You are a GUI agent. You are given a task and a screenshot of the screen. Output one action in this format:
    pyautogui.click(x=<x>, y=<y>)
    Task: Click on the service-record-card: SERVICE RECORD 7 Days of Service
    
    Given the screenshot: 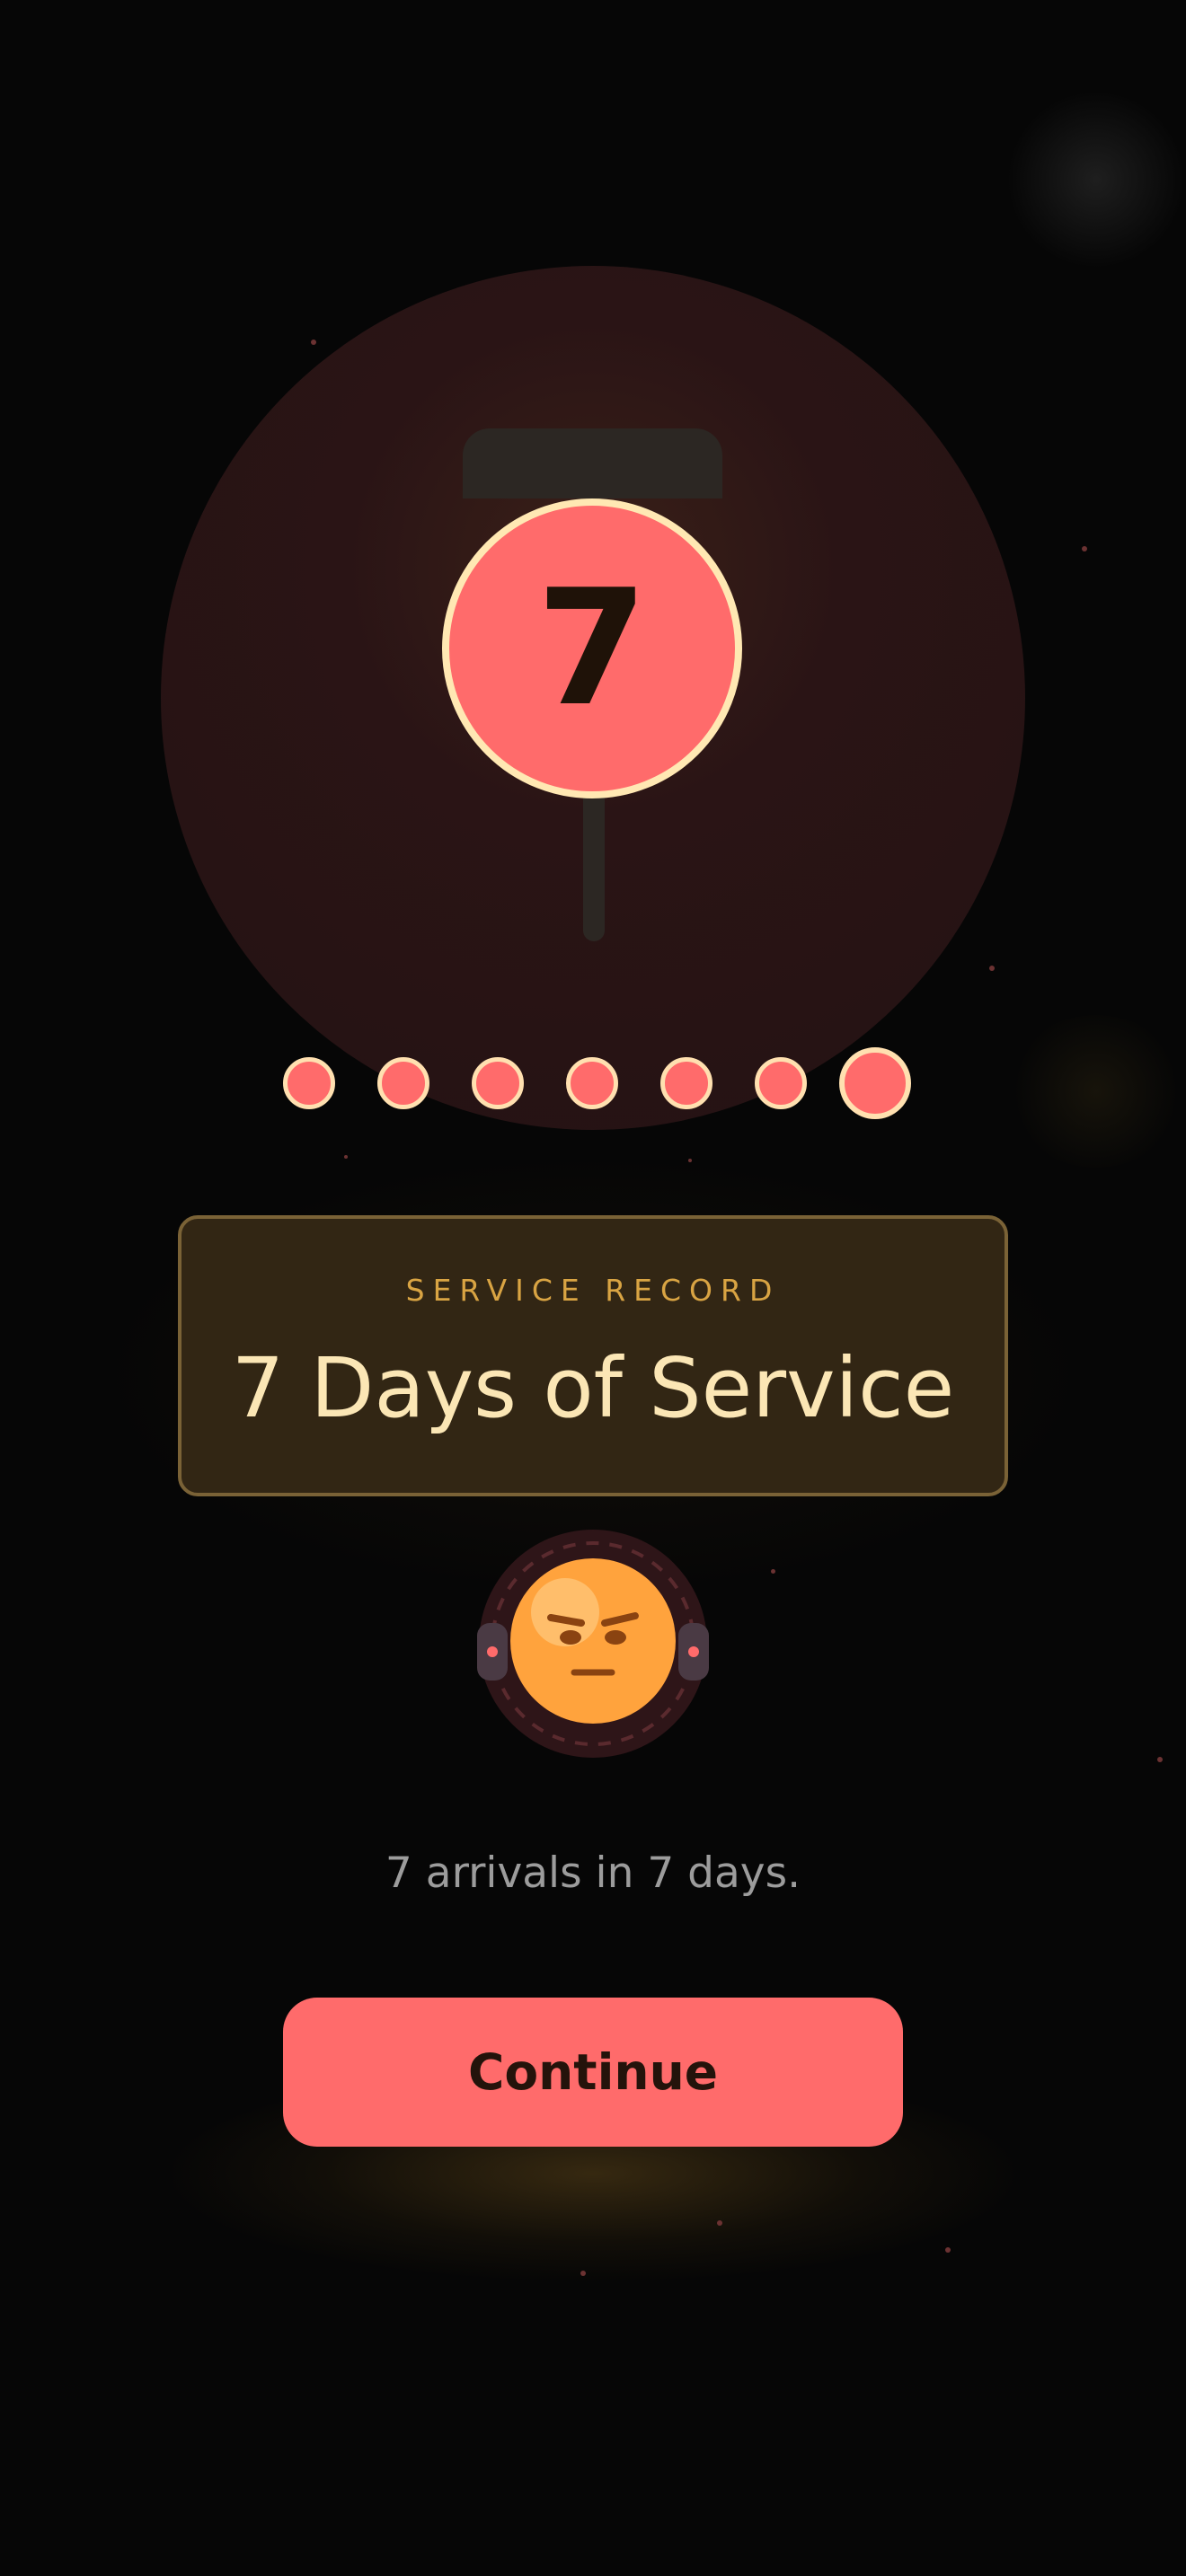 What is the action you would take?
    pyautogui.click(x=593, y=1355)
    